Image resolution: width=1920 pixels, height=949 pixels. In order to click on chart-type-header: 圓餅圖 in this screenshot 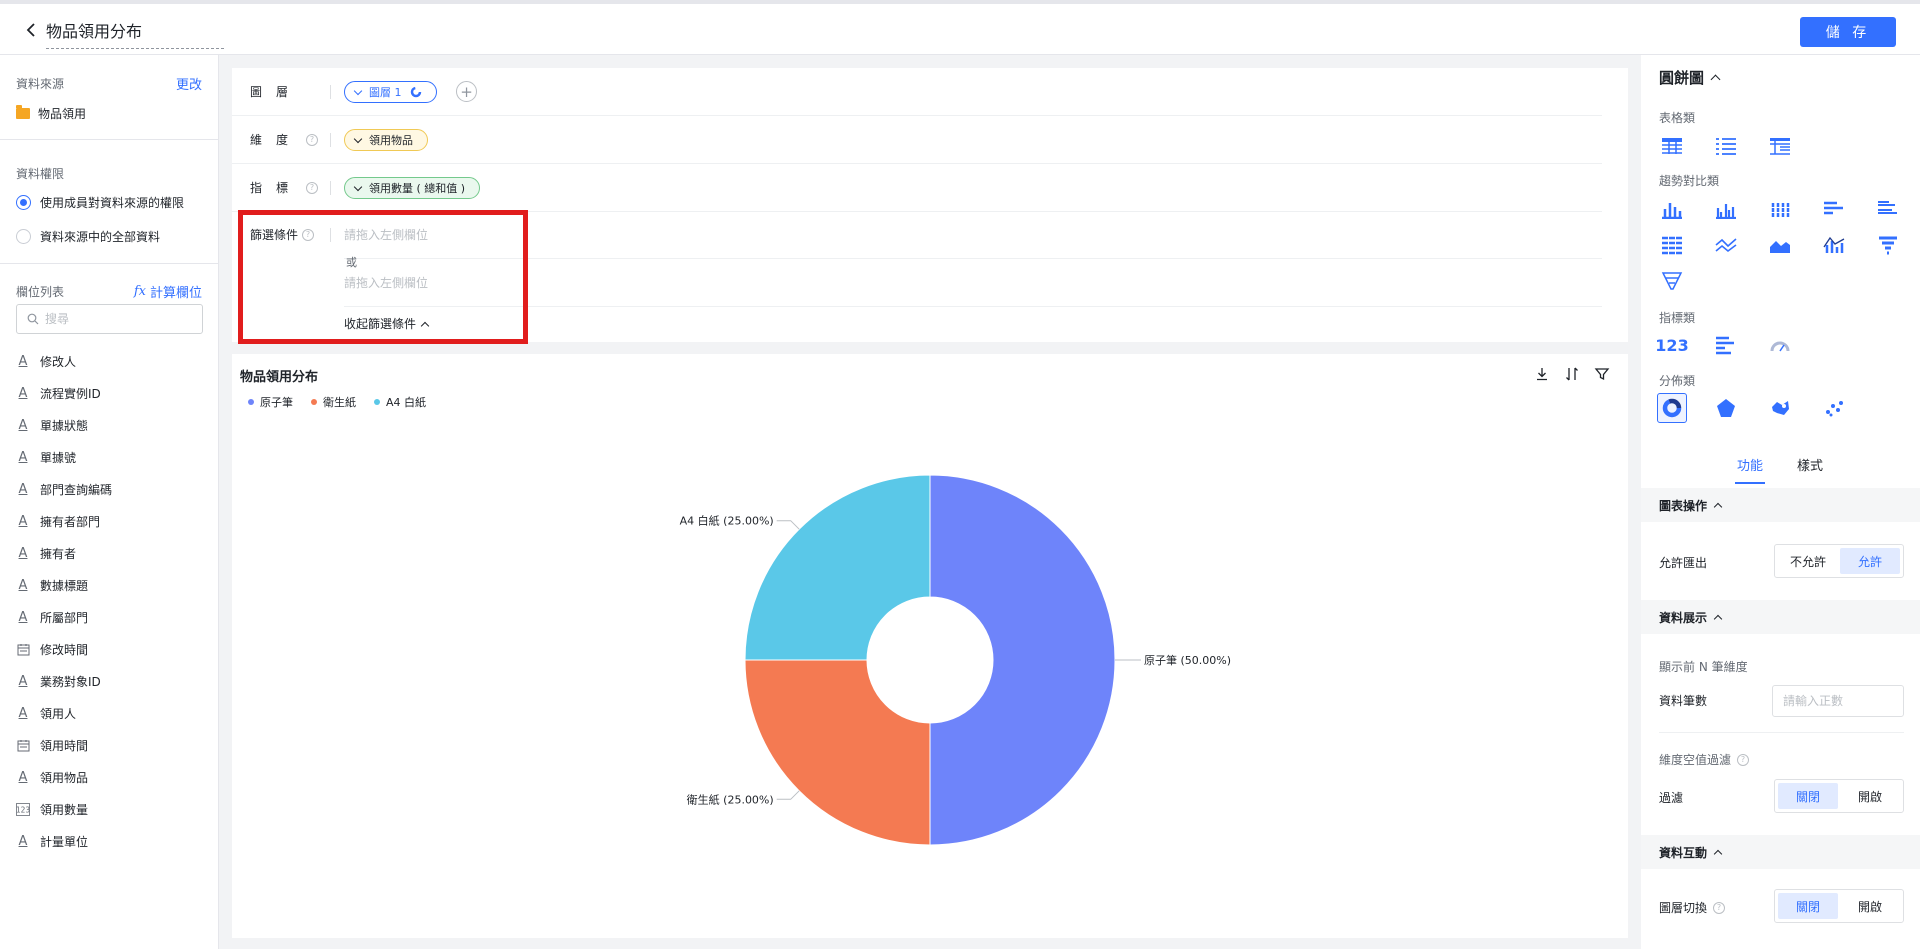, I will do `click(1690, 77)`.